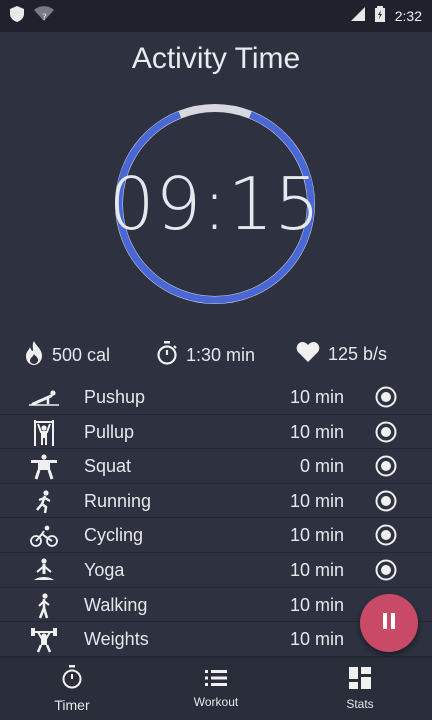 This screenshot has width=432, height=720. I want to click on list-item: Squat 0 min, so click(216, 466).